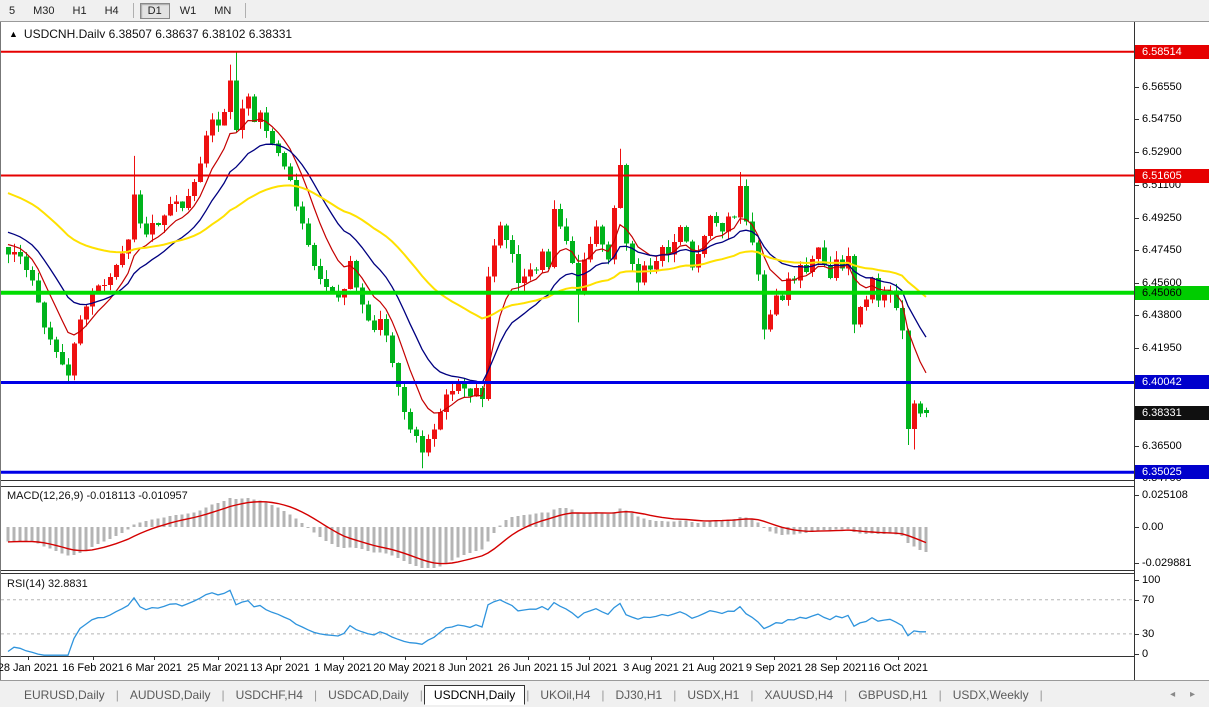 Image resolution: width=1209 pixels, height=707 pixels. Describe the element at coordinates (368, 695) in the screenshot. I see `chart-tab-usdcad: USDCAD,Daily` at that location.